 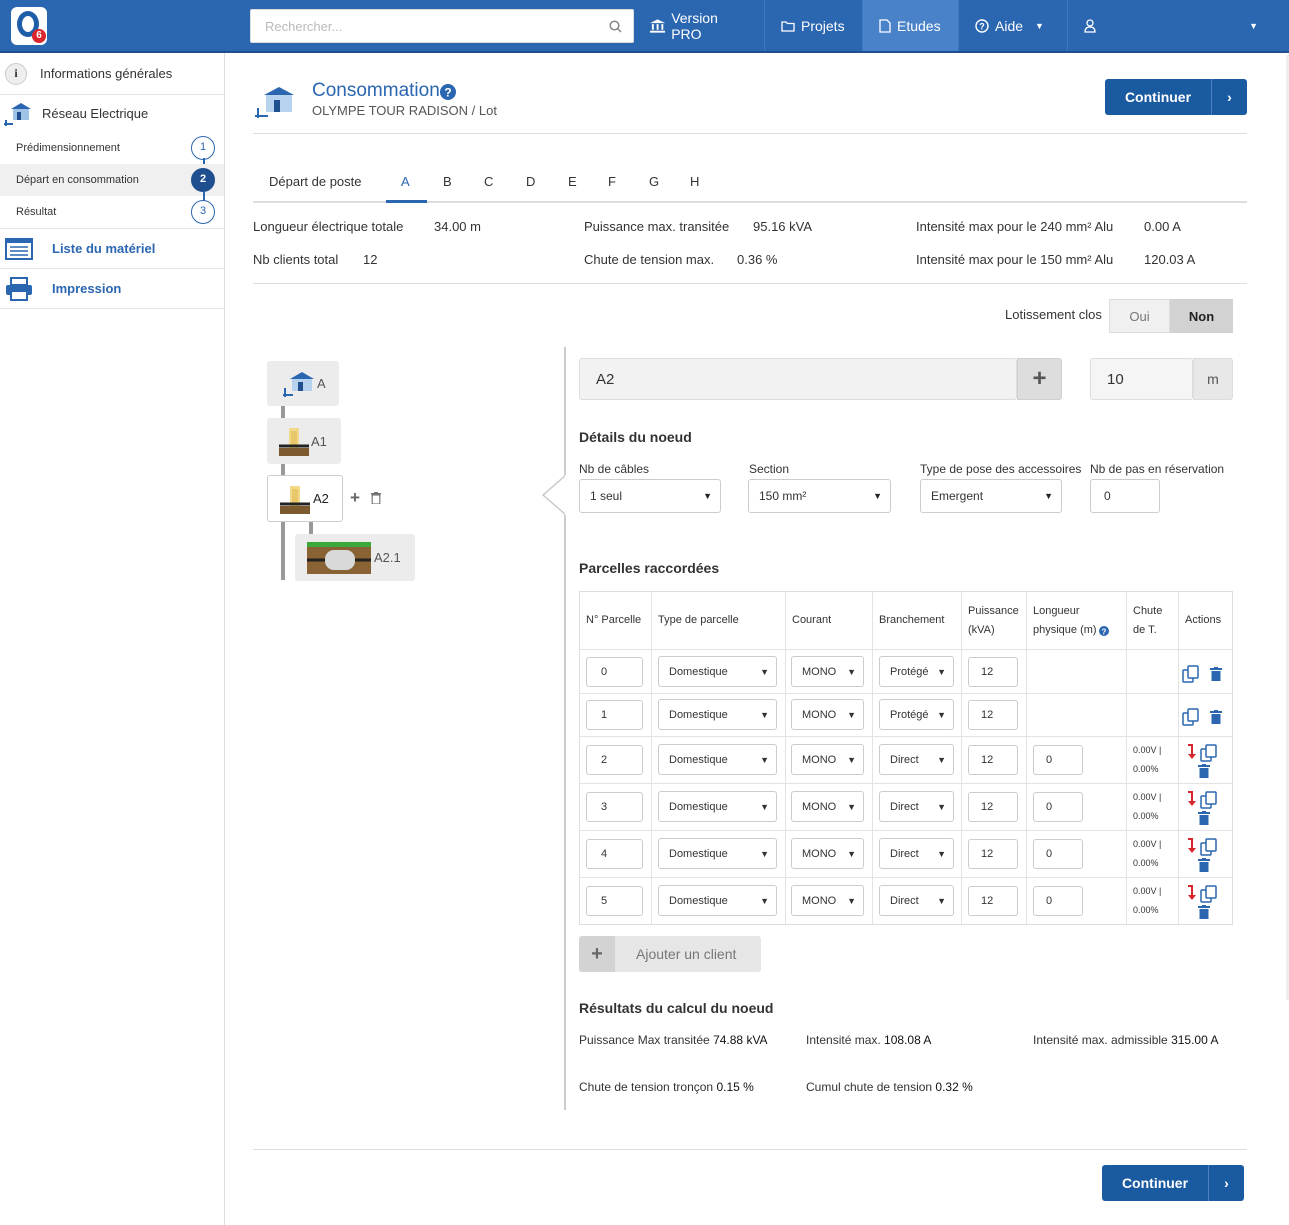 What do you see at coordinates (303, 383) in the screenshot?
I see `tree-node-a: A` at bounding box center [303, 383].